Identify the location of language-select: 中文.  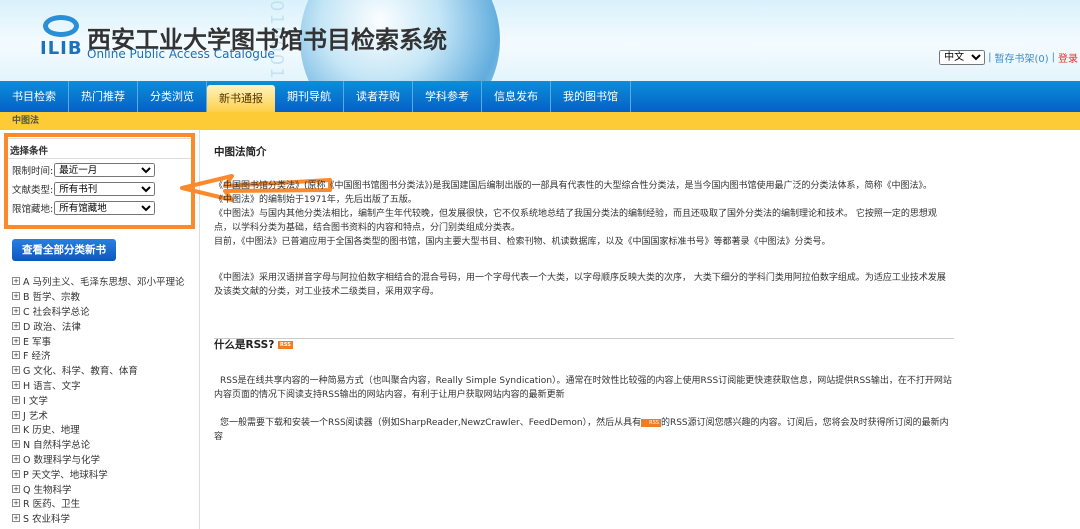
(962, 57).